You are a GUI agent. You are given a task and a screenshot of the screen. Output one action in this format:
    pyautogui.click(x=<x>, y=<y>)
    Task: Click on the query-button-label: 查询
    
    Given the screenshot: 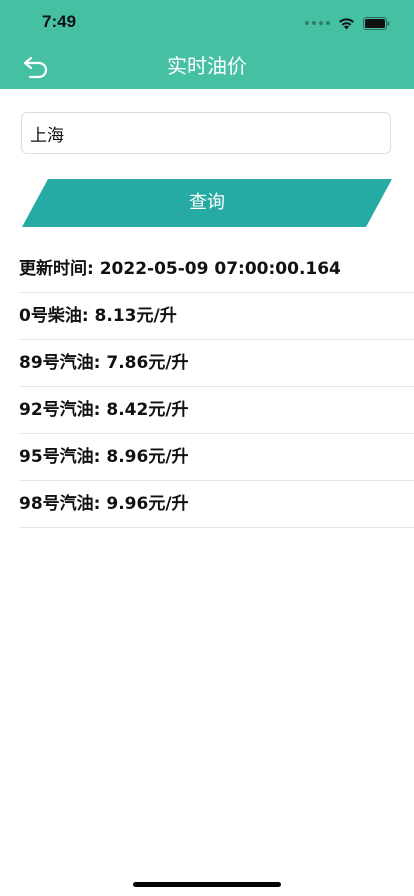 What is the action you would take?
    pyautogui.click(x=207, y=202)
    